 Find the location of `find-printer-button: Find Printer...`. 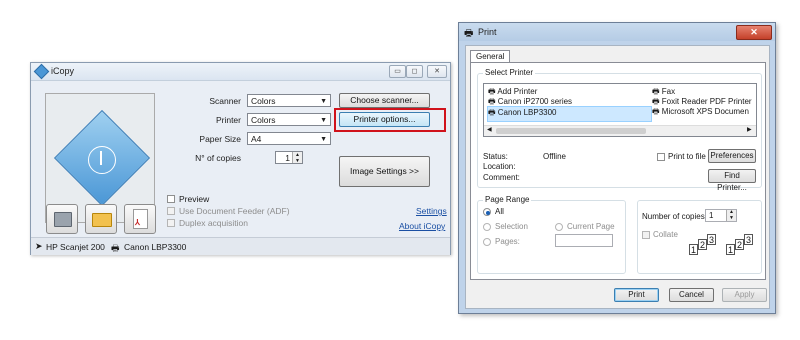

find-printer-button: Find Printer... is located at coordinates (732, 180).